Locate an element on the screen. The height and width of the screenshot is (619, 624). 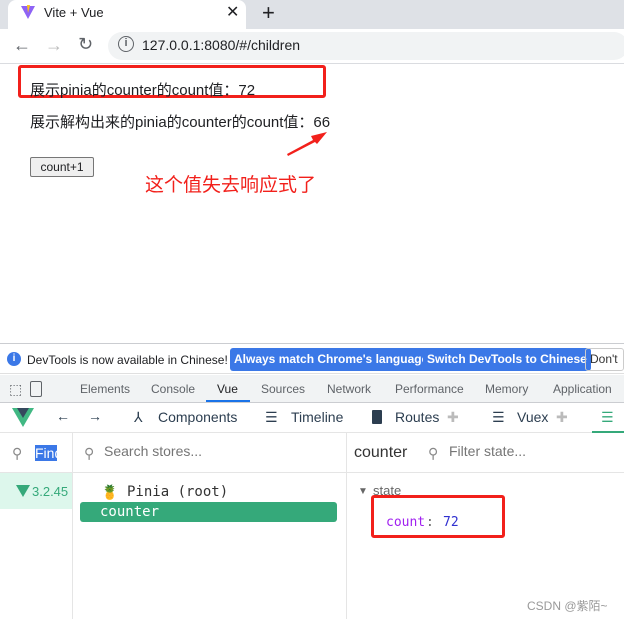
routes-icon is located at coordinates (377, 417).